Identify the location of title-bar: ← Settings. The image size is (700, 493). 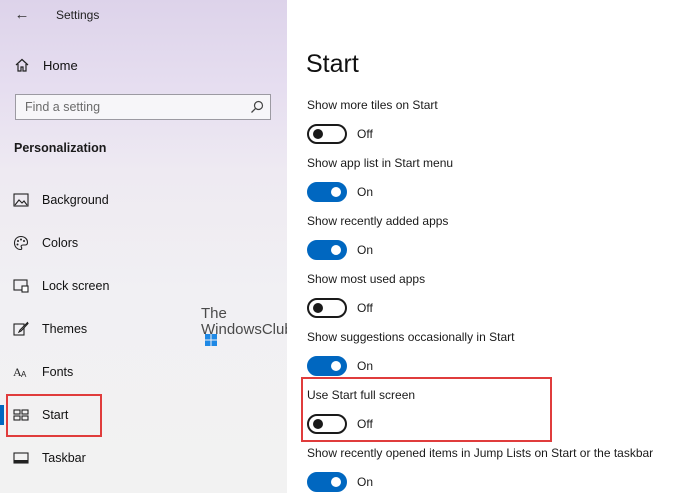
(143, 15).